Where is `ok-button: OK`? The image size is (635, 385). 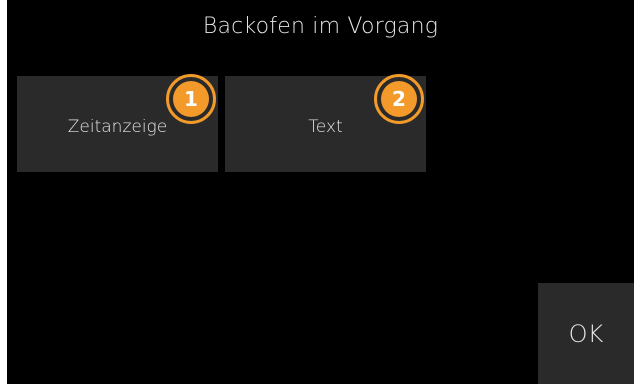 ok-button: OK is located at coordinates (586, 333).